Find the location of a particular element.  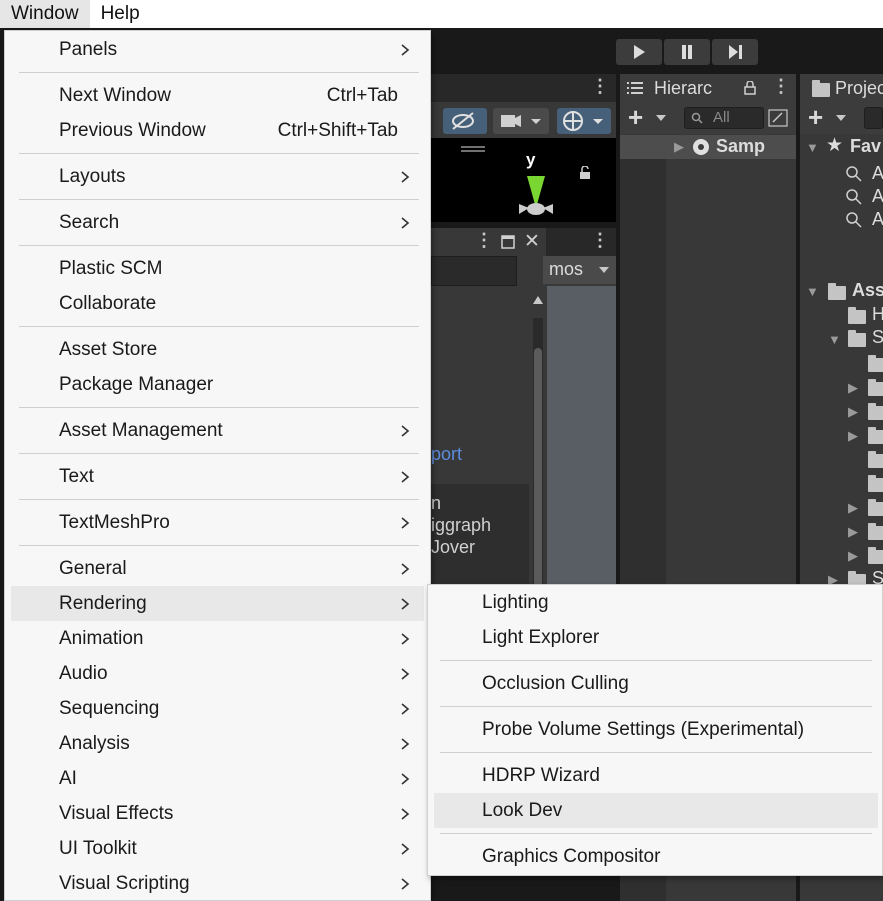

dropdown-arrow-icon is located at coordinates (604, 270).